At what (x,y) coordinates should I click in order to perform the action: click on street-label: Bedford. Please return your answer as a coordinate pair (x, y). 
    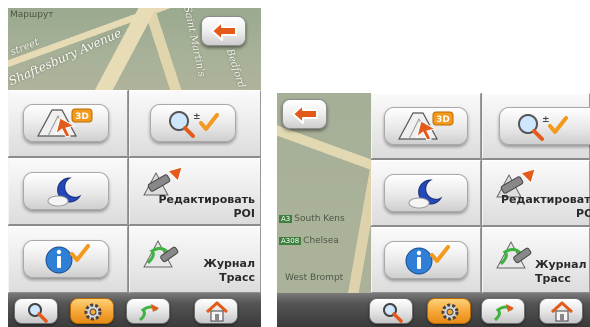
    Looking at the image, I should click on (235, 68).